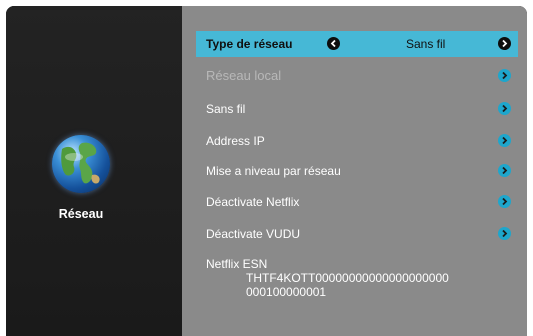 Image resolution: width=533 pixels, height=336 pixels. I want to click on menu-item-deactivate-netflix: Déactivate Netflix, so click(357, 202).